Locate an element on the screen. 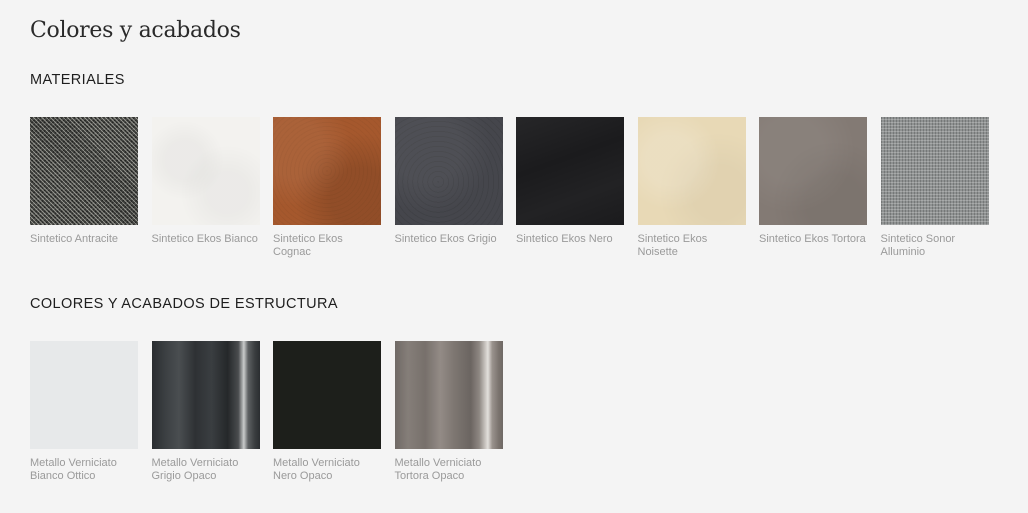 The image size is (1028, 513). material-label: Sintetico Ekos Noisette is located at coordinates (672, 245).